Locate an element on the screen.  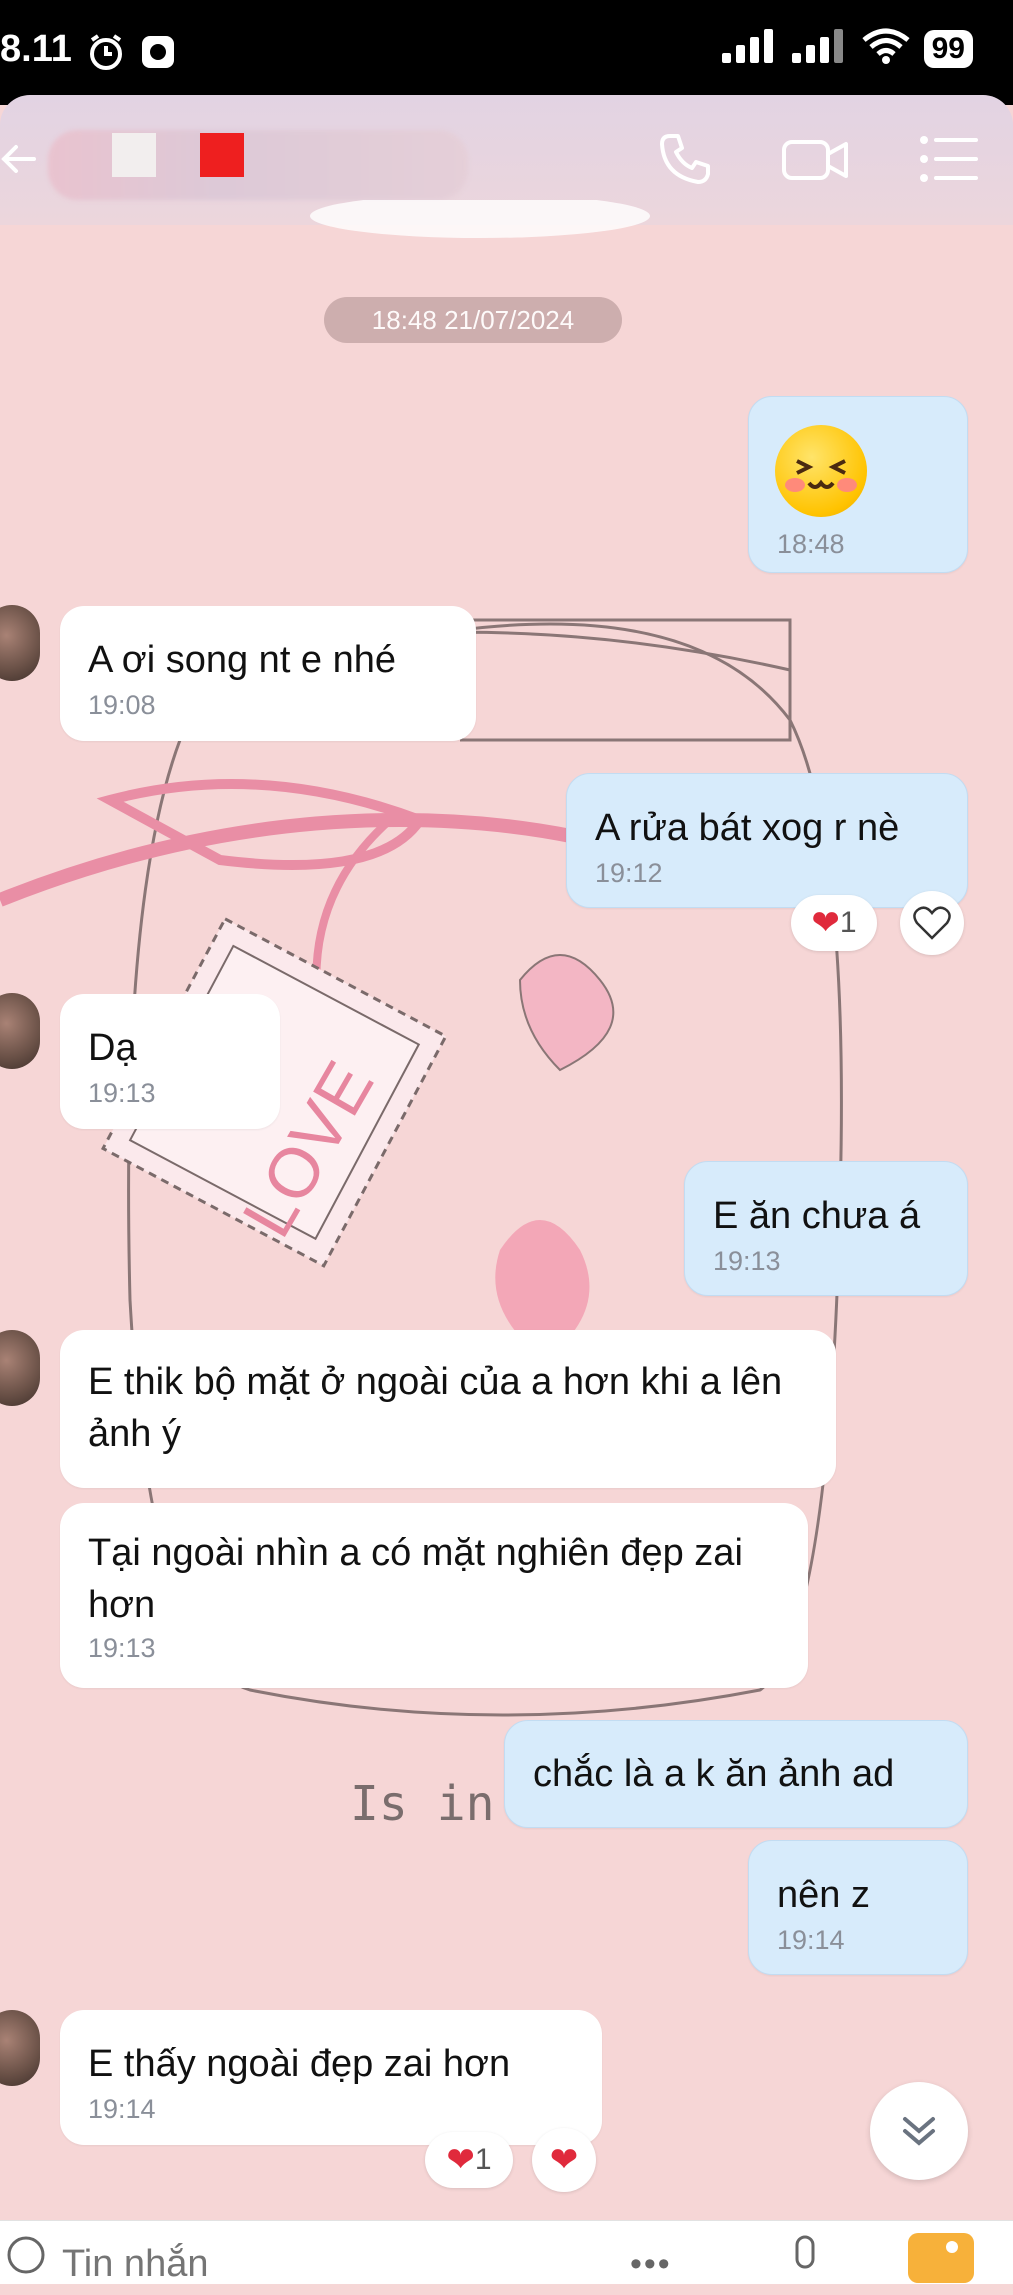
message-bubble-outgoing: nên z 19:14 is located at coordinates (858, 1907).